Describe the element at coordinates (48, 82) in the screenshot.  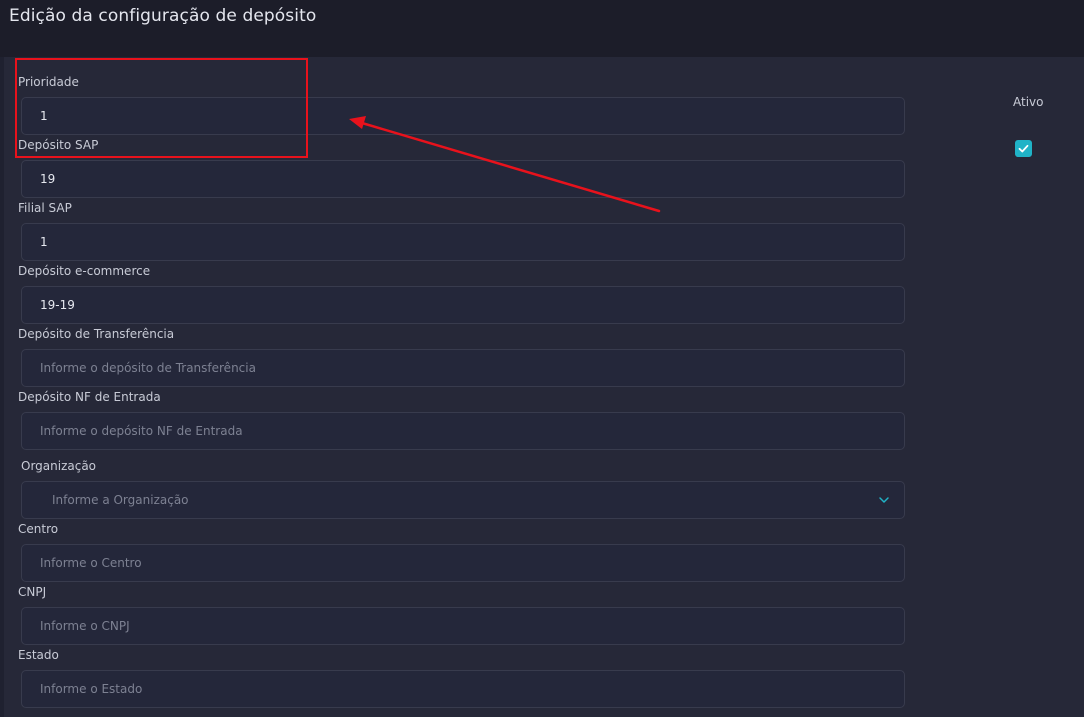
I see `prioridade-label: Prioridade` at that location.